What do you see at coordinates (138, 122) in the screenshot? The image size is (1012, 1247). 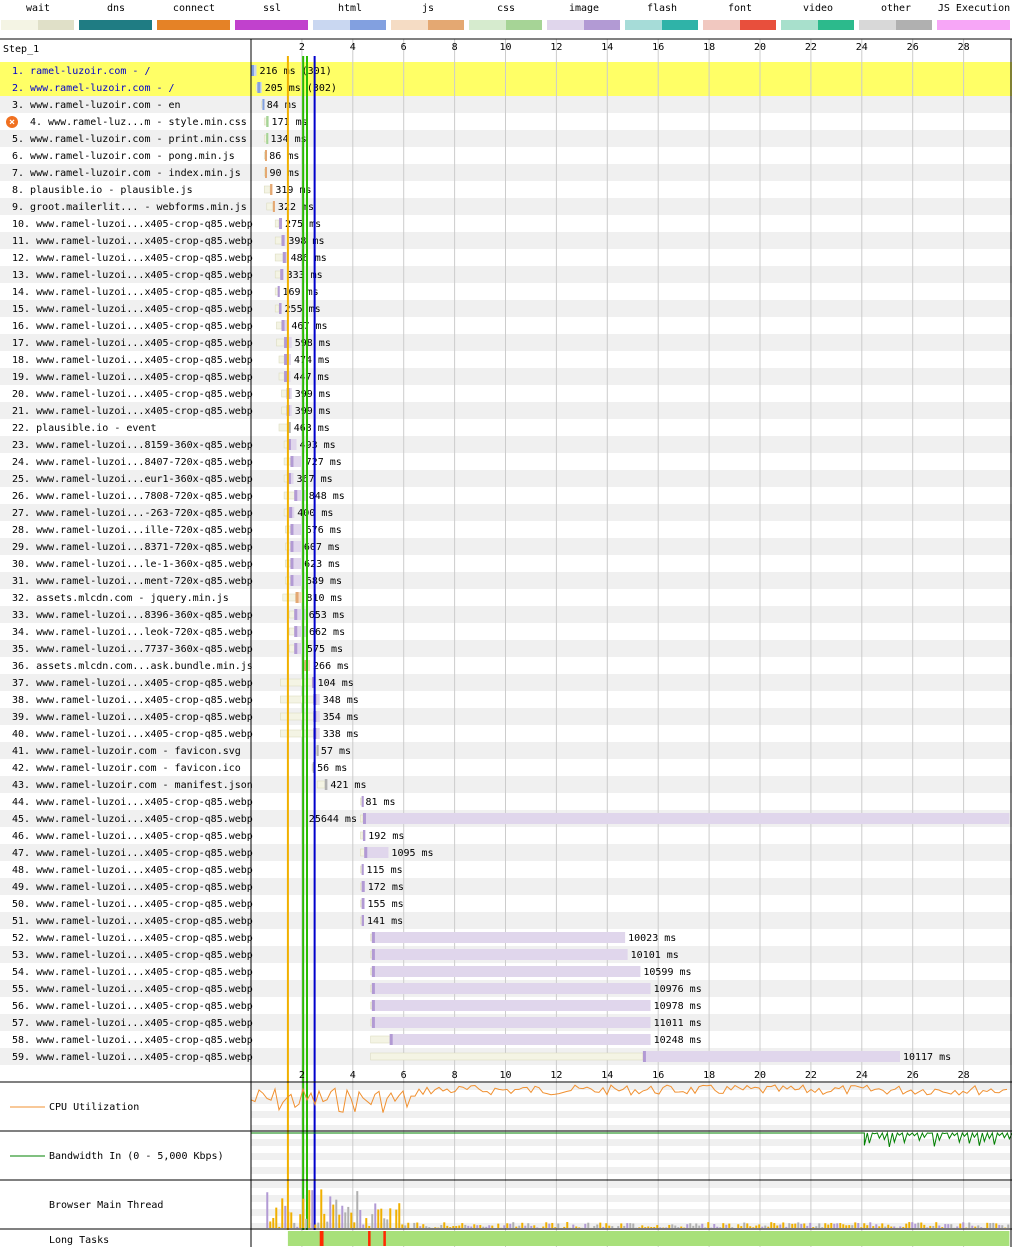 I see `request-label: 4. www.ramel-luz...m - style.min.css` at bounding box center [138, 122].